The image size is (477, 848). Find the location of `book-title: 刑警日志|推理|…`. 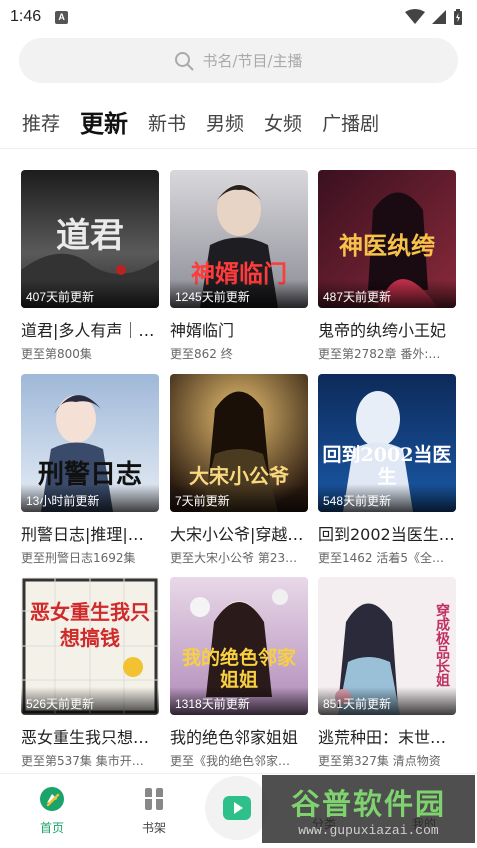

book-title: 刑警日志|推理|… is located at coordinates (82, 534).